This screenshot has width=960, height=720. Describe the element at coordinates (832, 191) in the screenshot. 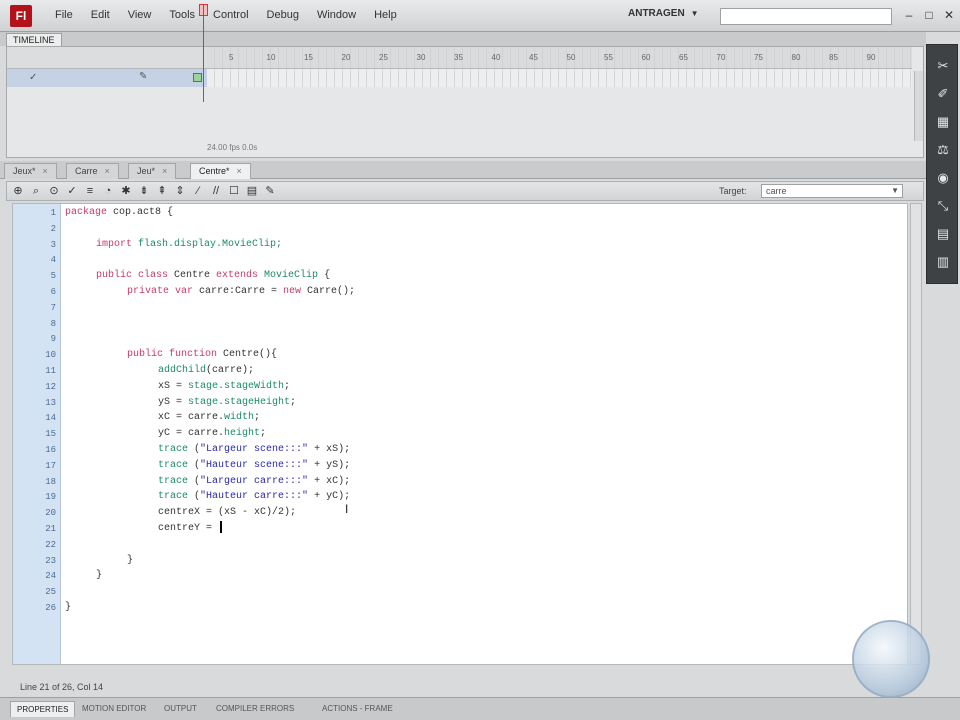

I see `target-select: carre ▼` at that location.